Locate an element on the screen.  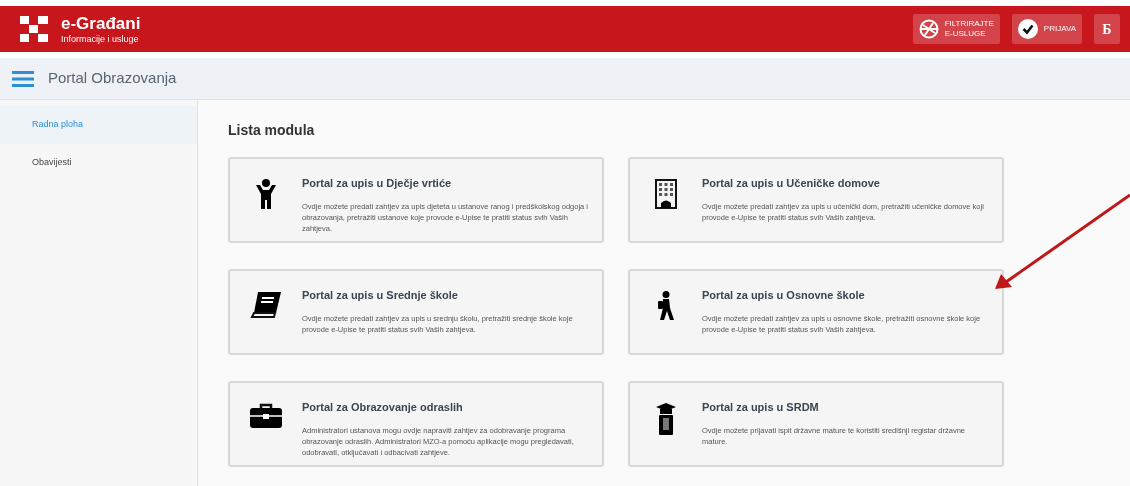
portal-title: Portal Obrazovanja is located at coordinates (112, 78).